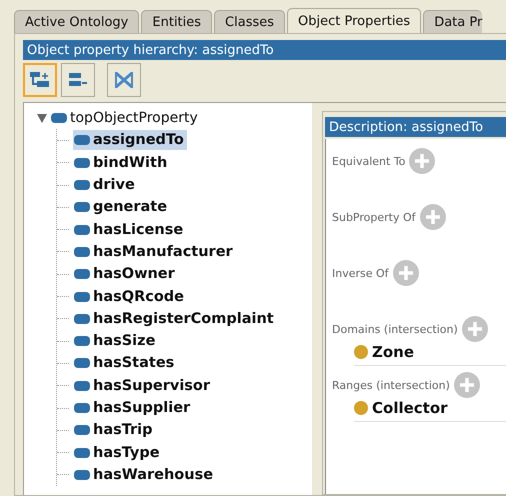  I want to click on tree-item: hasOwner, so click(125, 274).